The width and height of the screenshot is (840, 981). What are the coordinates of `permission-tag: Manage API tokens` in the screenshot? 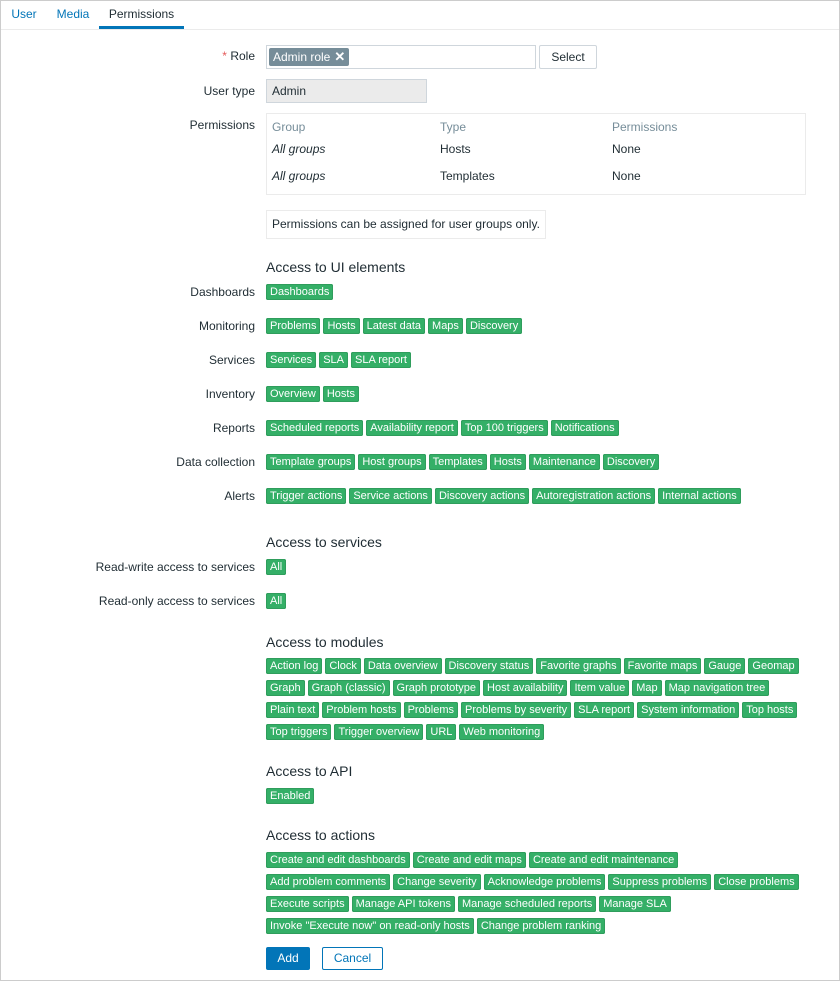 It's located at (403, 904).